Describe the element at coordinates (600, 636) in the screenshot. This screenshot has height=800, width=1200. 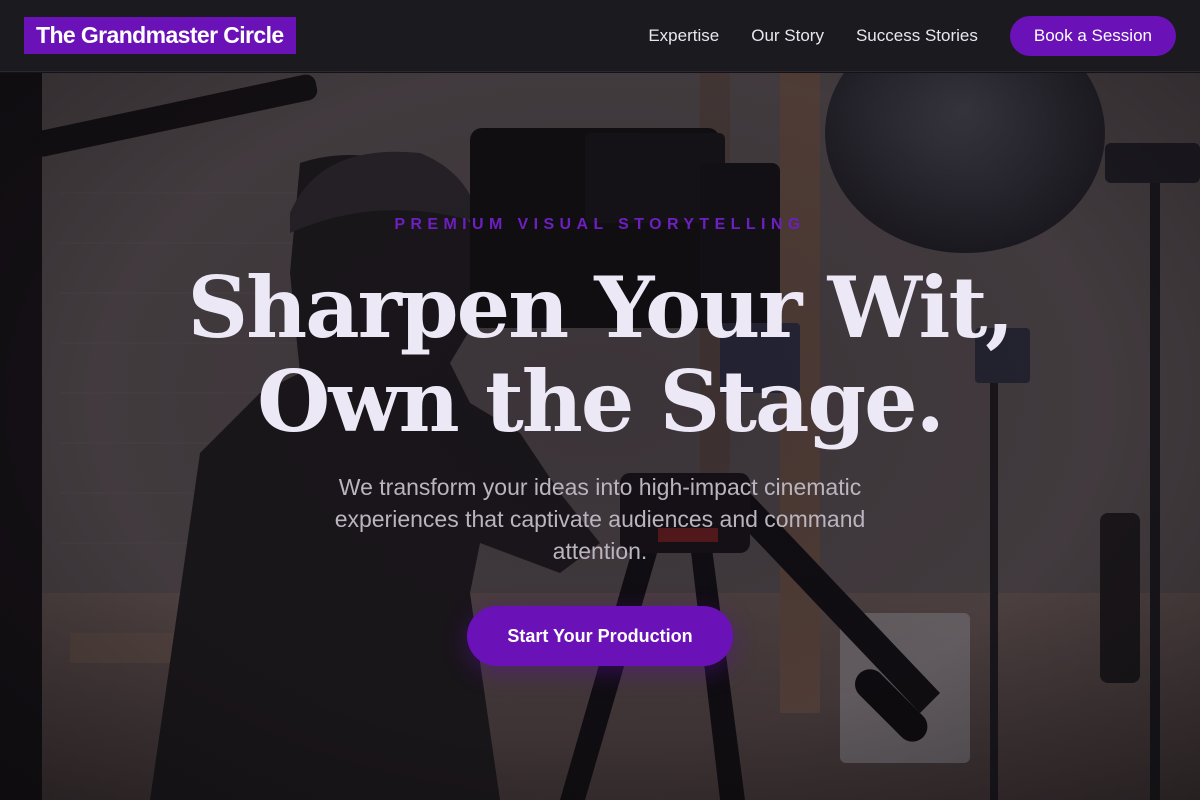
I see `start-production-button: Start Your Production` at that location.